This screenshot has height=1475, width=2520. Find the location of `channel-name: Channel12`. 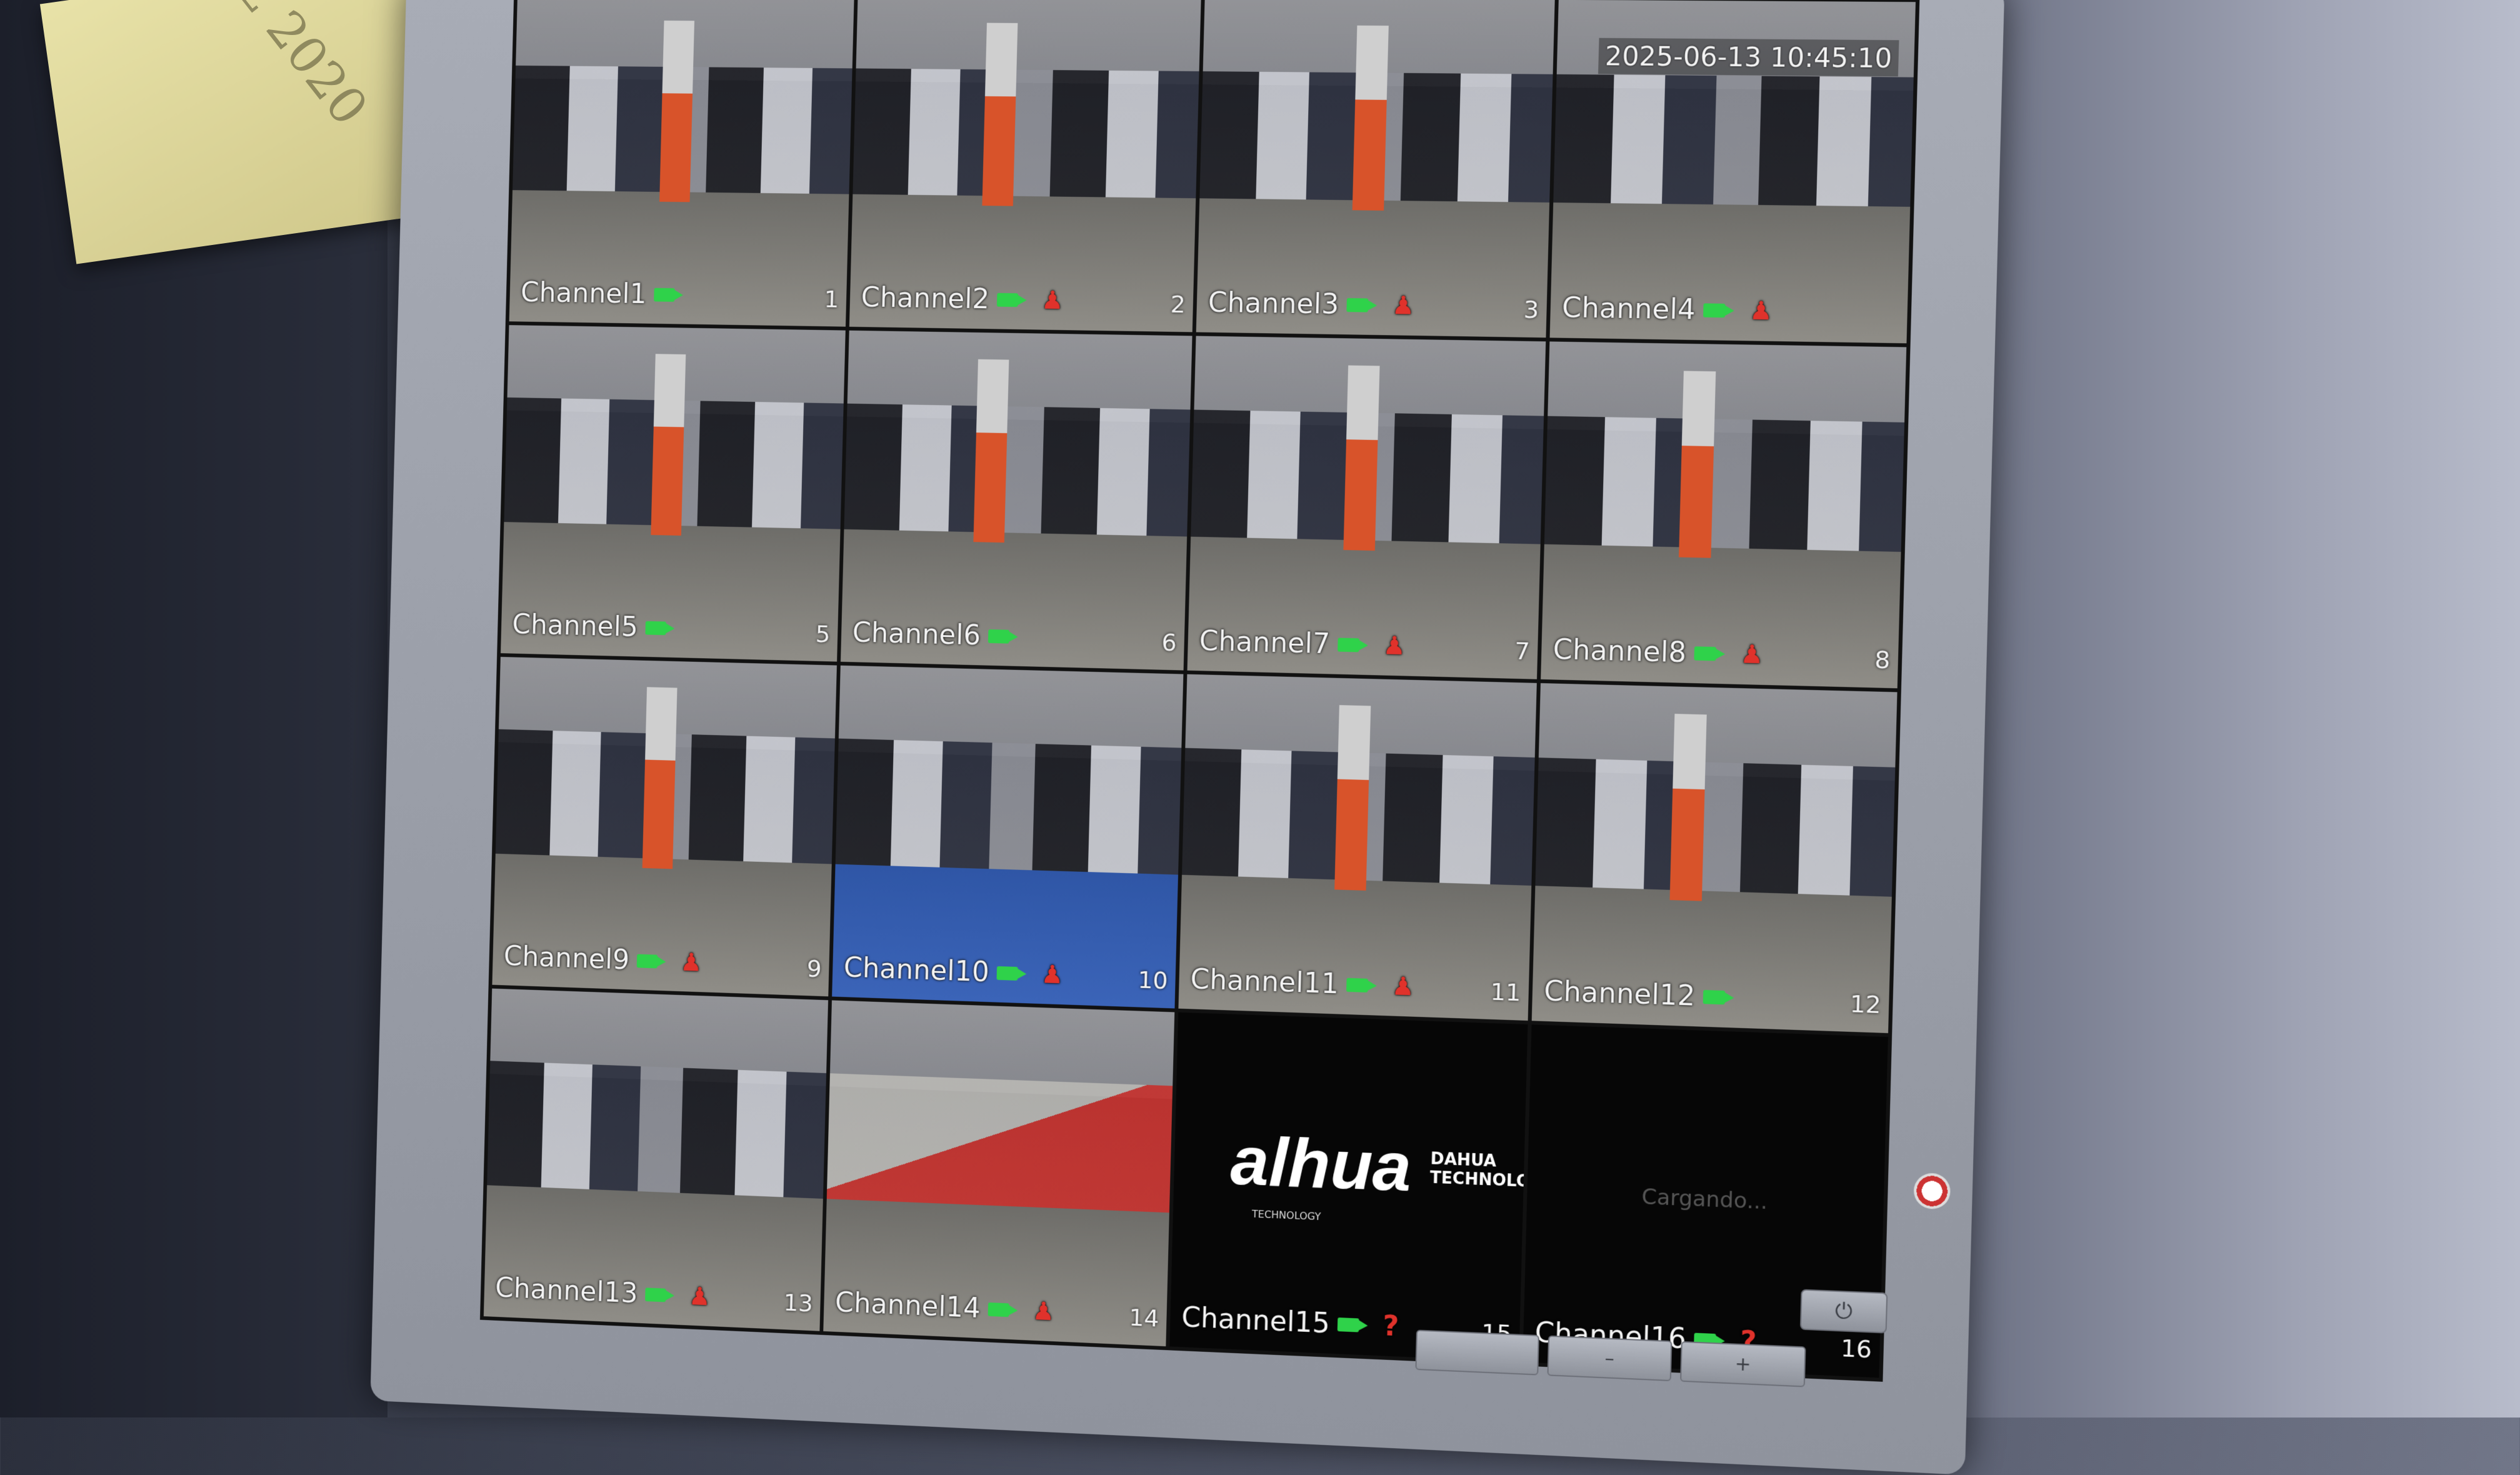

channel-name: Channel12 is located at coordinates (1620, 994).